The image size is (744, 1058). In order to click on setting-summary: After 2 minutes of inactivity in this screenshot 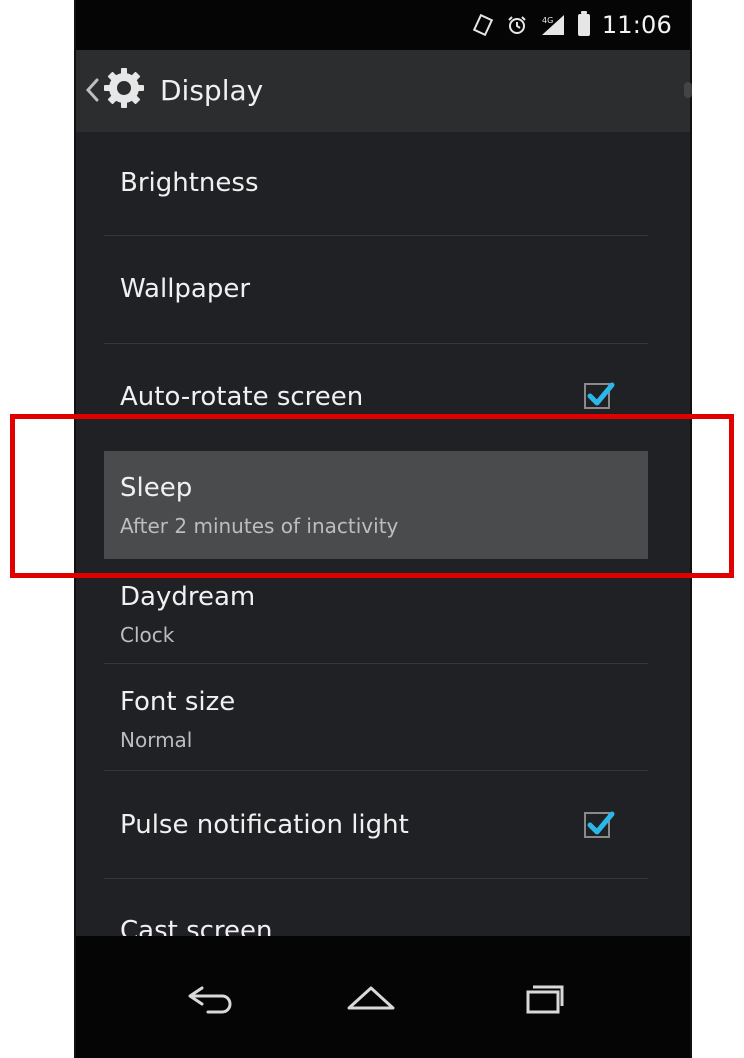, I will do `click(259, 526)`.